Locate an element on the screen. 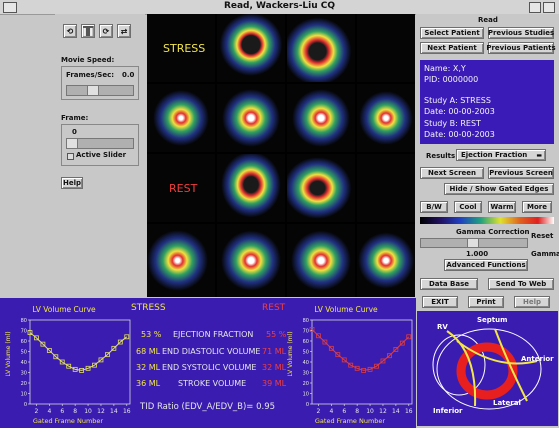 The image size is (559, 428). esv-label: END SYSTOLIC VOLUME is located at coordinates (209, 367).